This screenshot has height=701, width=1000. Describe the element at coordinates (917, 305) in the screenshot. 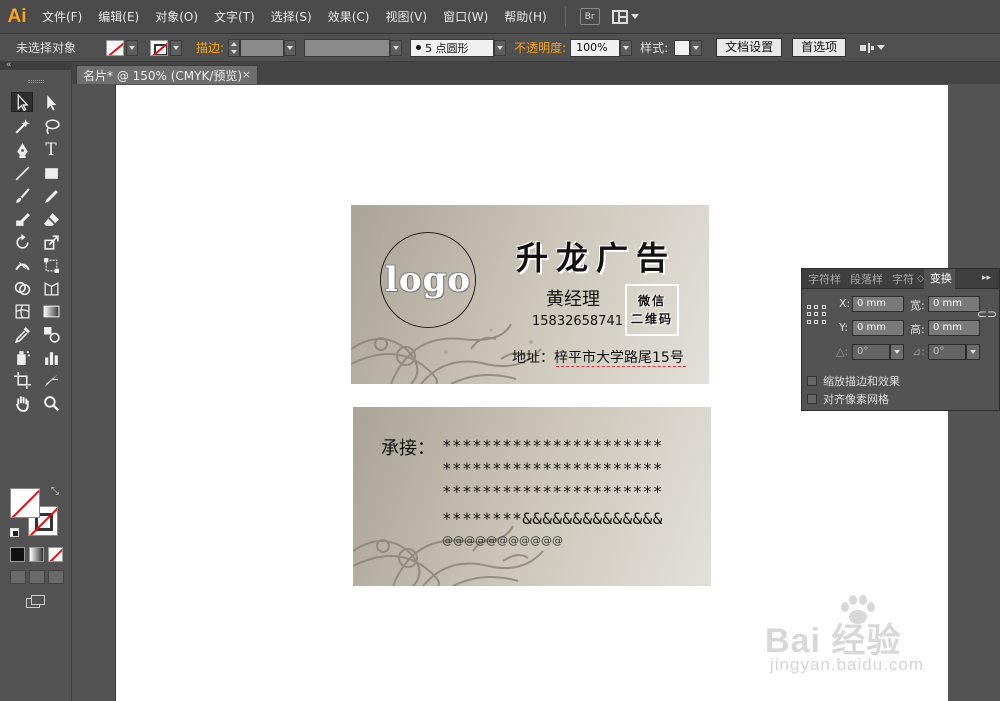

I see `width-label: 宽:` at that location.